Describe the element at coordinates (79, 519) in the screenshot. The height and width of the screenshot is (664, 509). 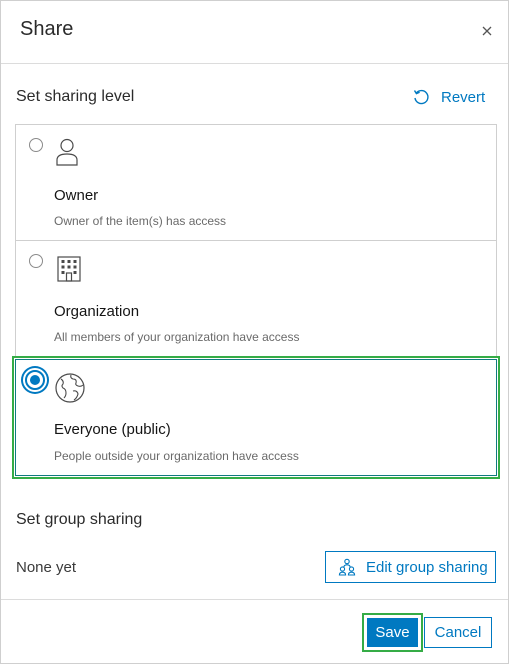
I see `group-sharing-label: Set group sharing` at that location.